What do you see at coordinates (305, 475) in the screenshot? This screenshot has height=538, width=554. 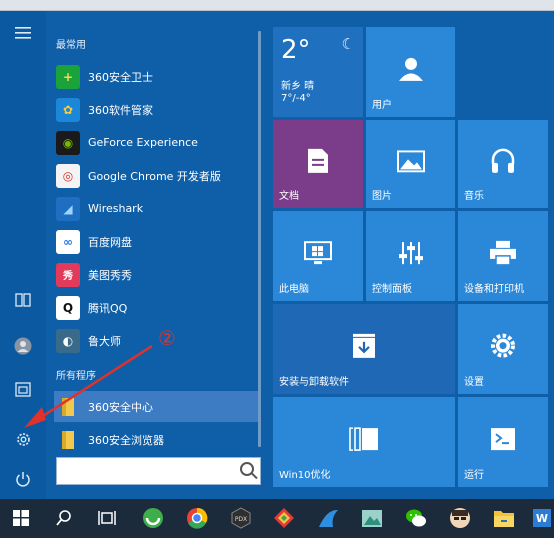 I see `tile-label: Win10优化` at bounding box center [305, 475].